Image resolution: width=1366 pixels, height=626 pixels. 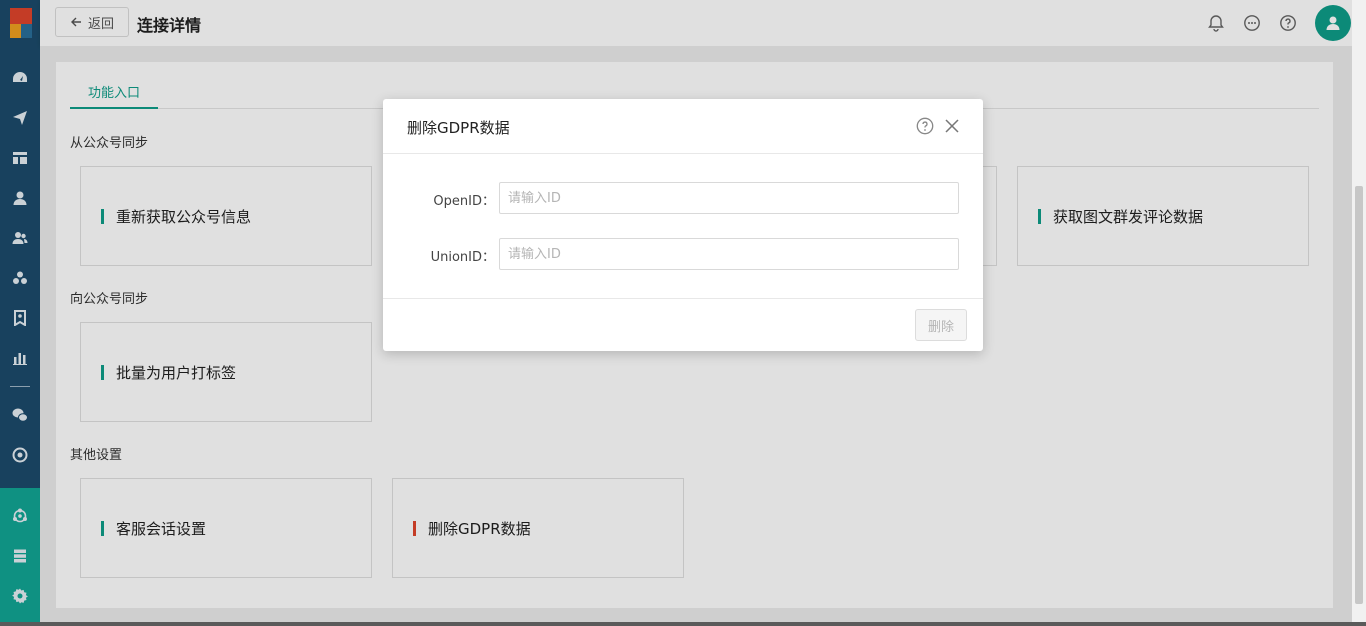 What do you see at coordinates (462, 257) in the screenshot?
I see `unionid-label: UnionID：` at bounding box center [462, 257].